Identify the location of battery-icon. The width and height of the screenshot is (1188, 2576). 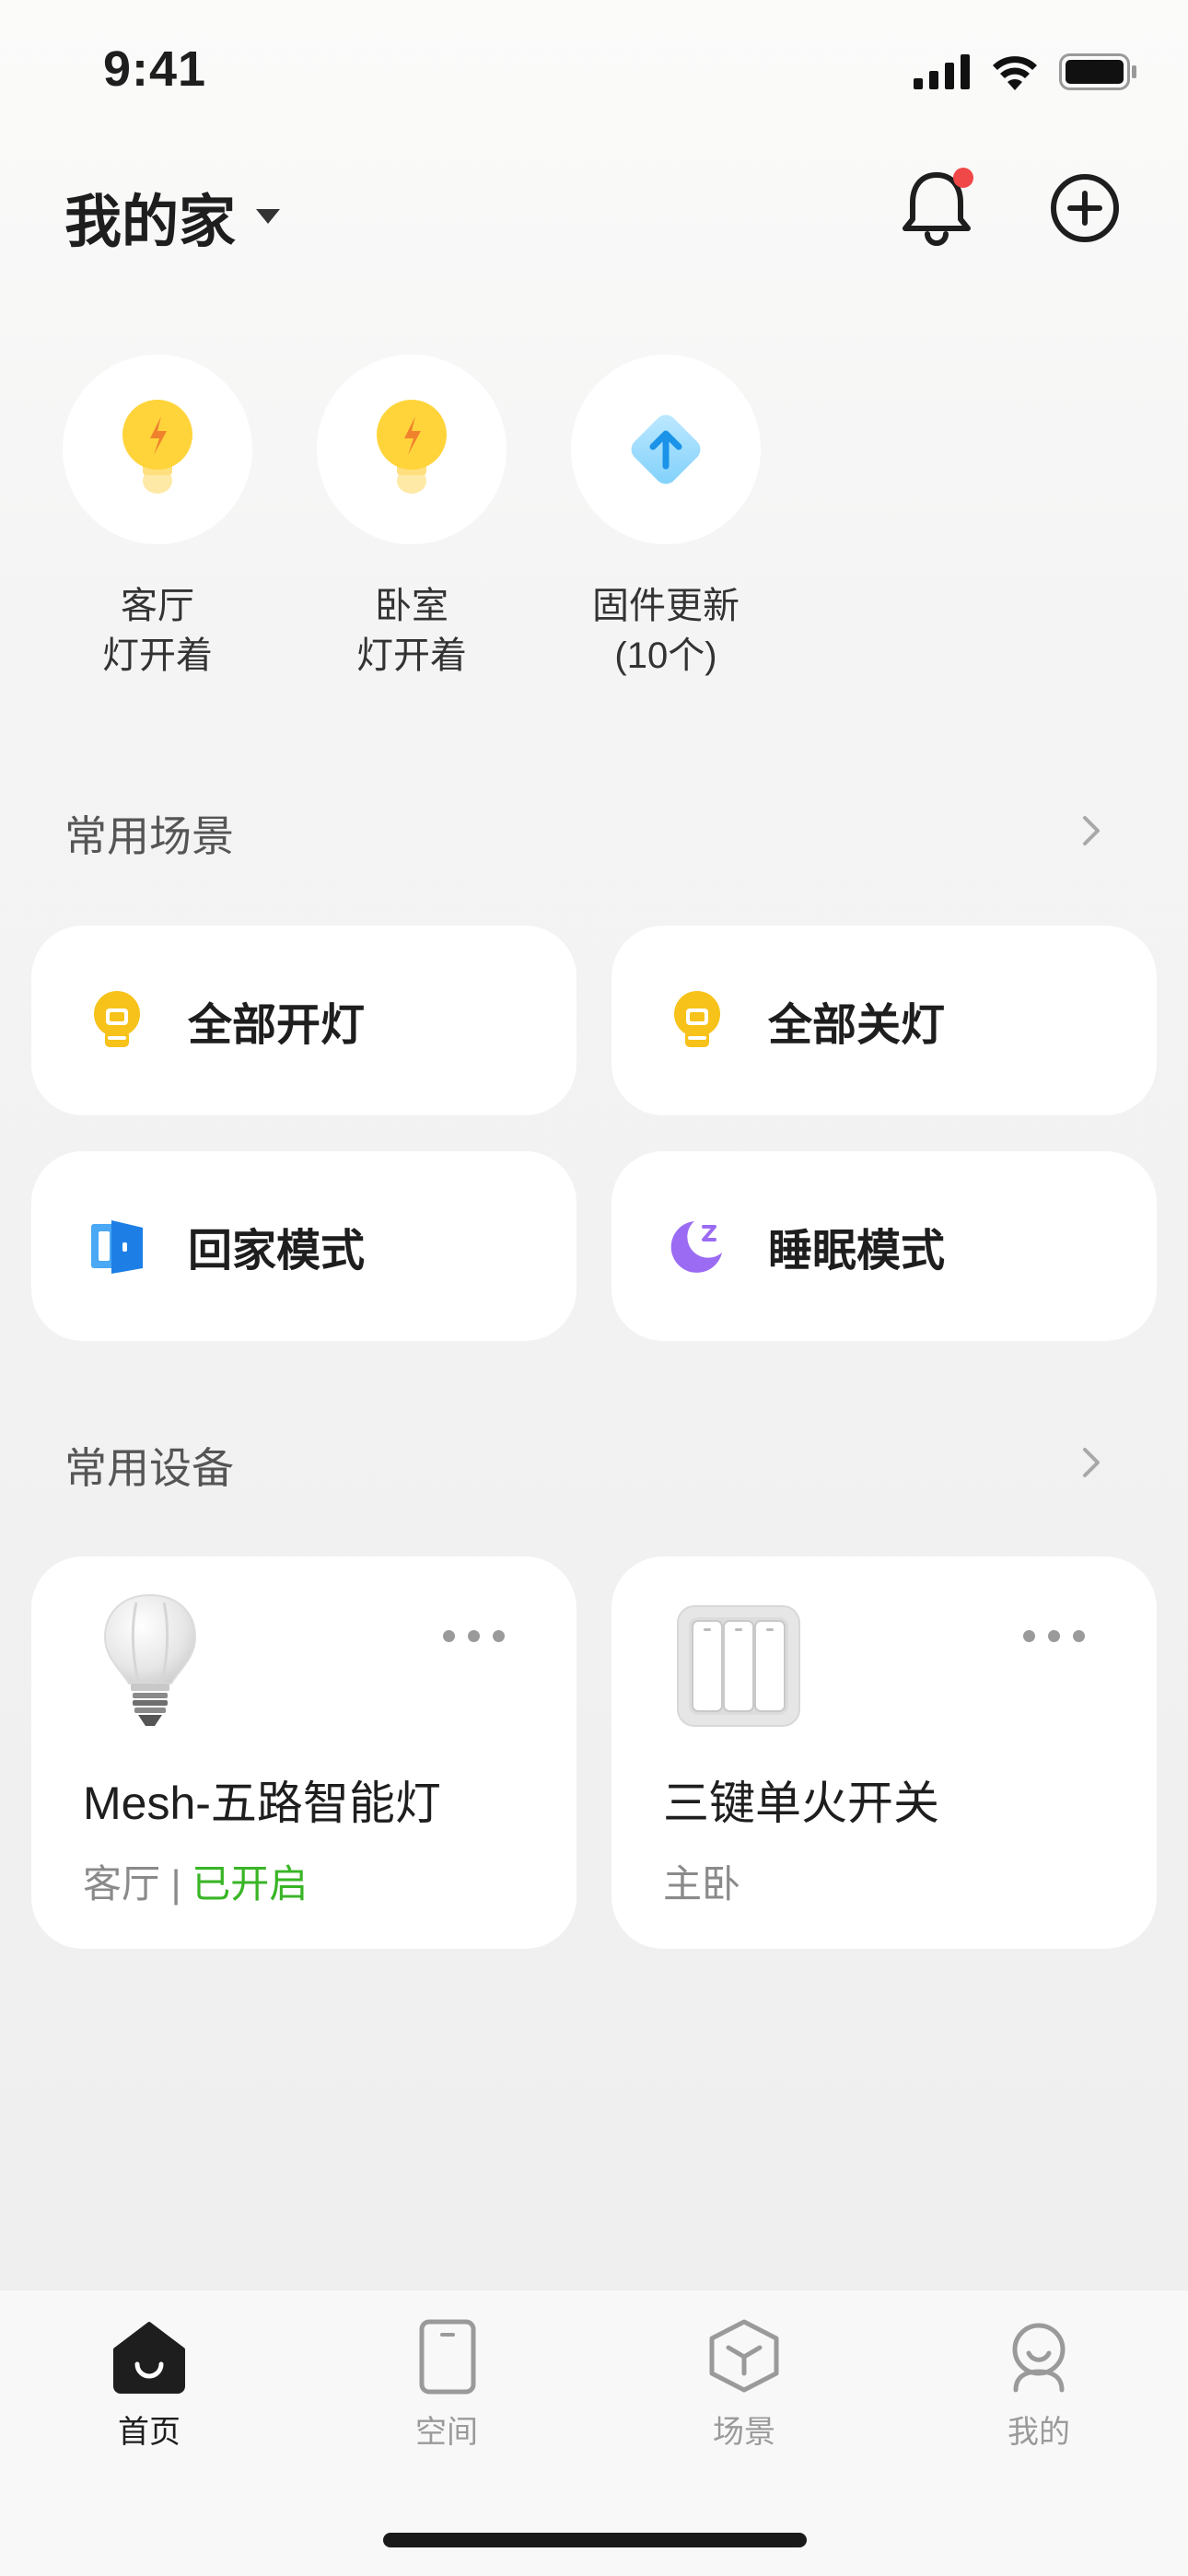
(1097, 71).